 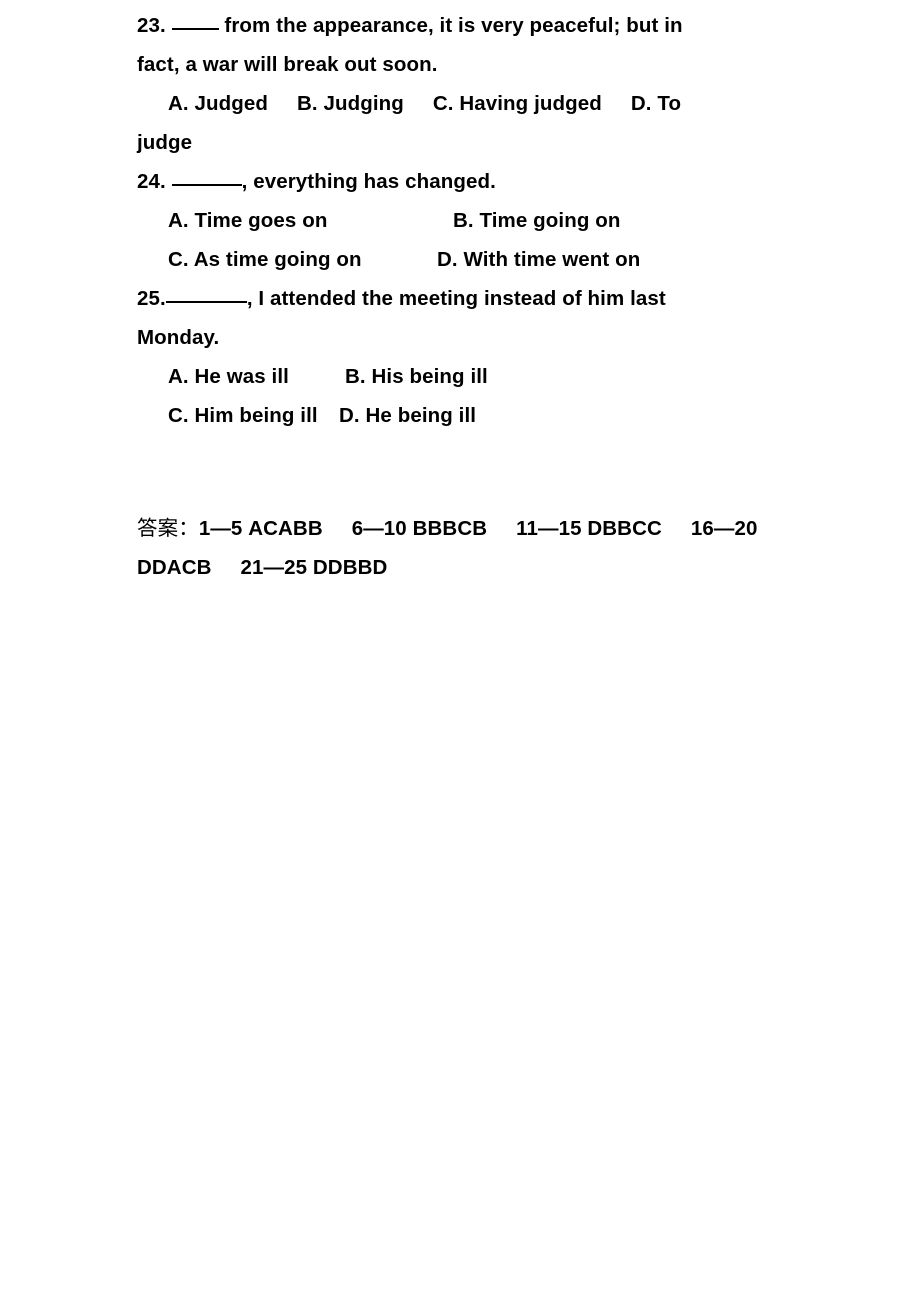 I want to click on answer-key-line-2: DDACB 21—25 DDBBD, so click(x=262, y=567).